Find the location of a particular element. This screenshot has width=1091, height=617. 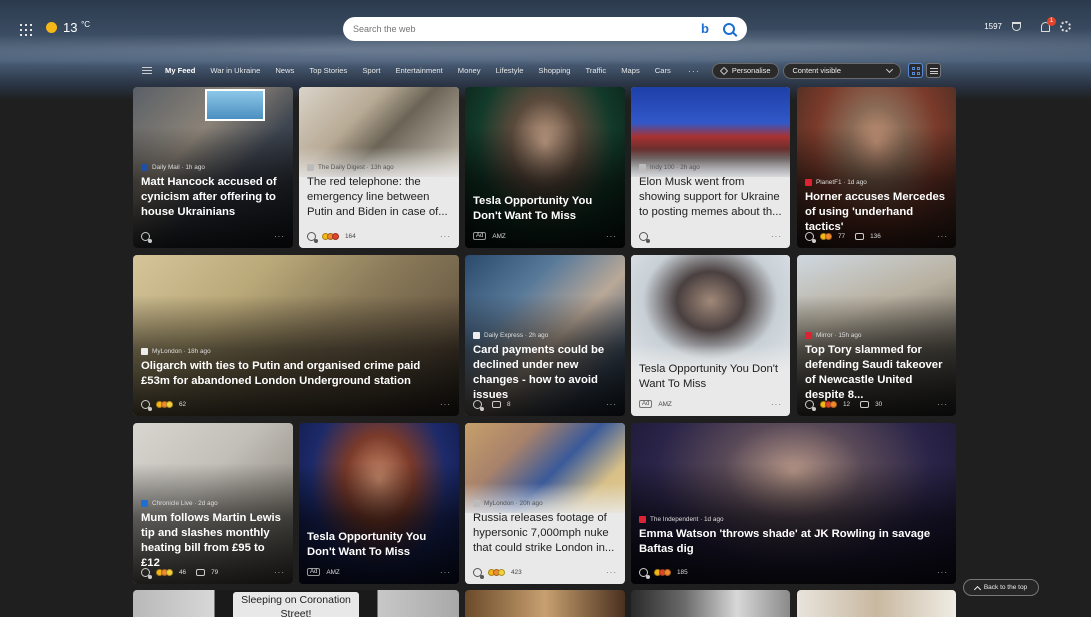

sun-icon is located at coordinates (51, 27).